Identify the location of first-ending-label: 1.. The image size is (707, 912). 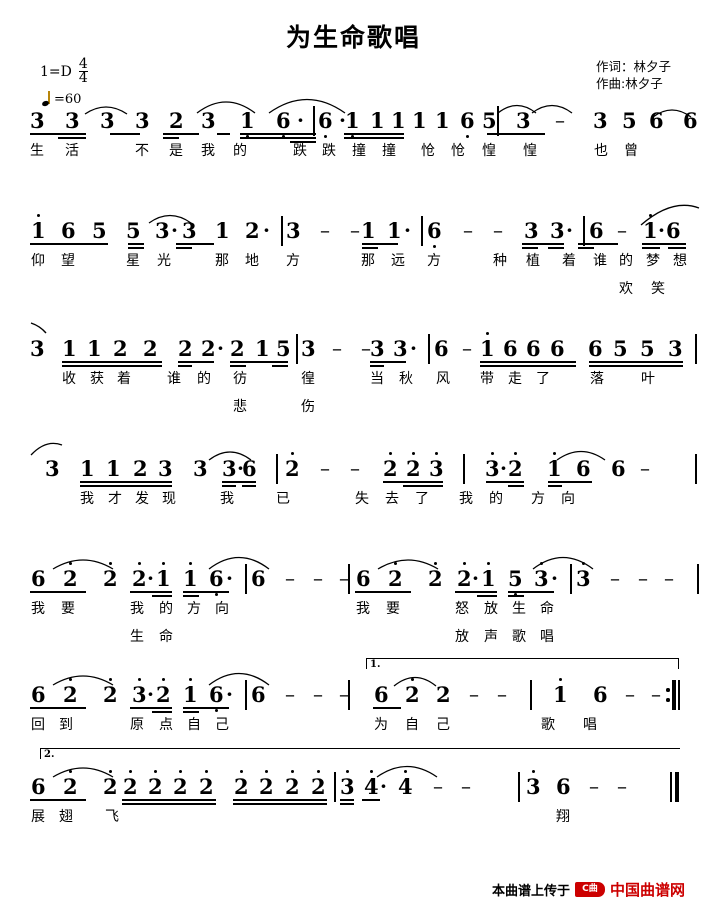
(375, 664).